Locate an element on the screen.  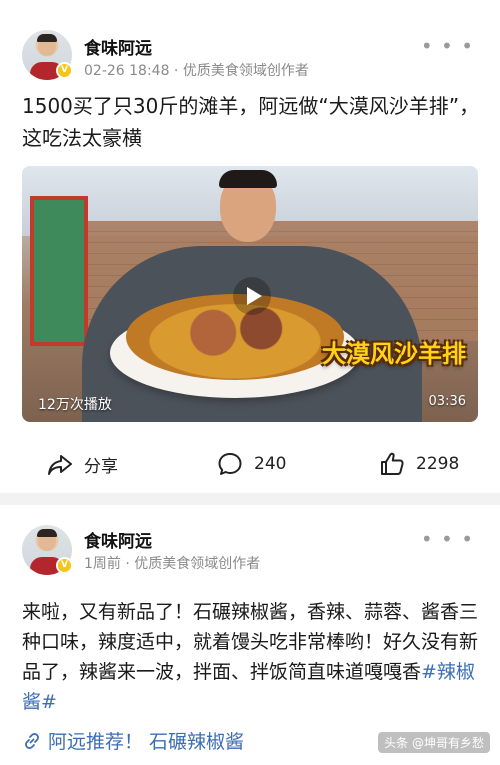
product-link: 阿远推荐！ 石碾辣椒酱 is located at coordinates (133, 740).